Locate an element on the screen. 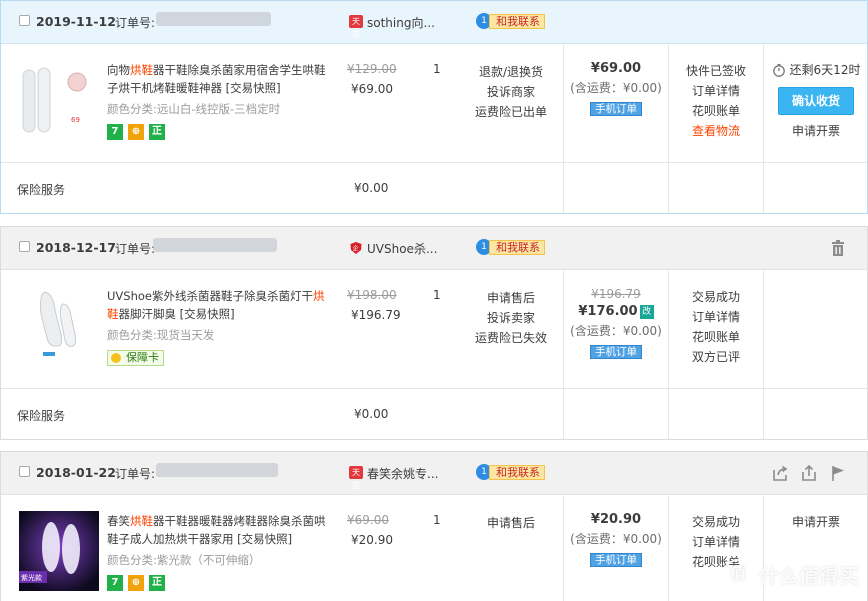 This screenshot has height=601, width=868. service-badges: 保障卡 is located at coordinates (135, 358).